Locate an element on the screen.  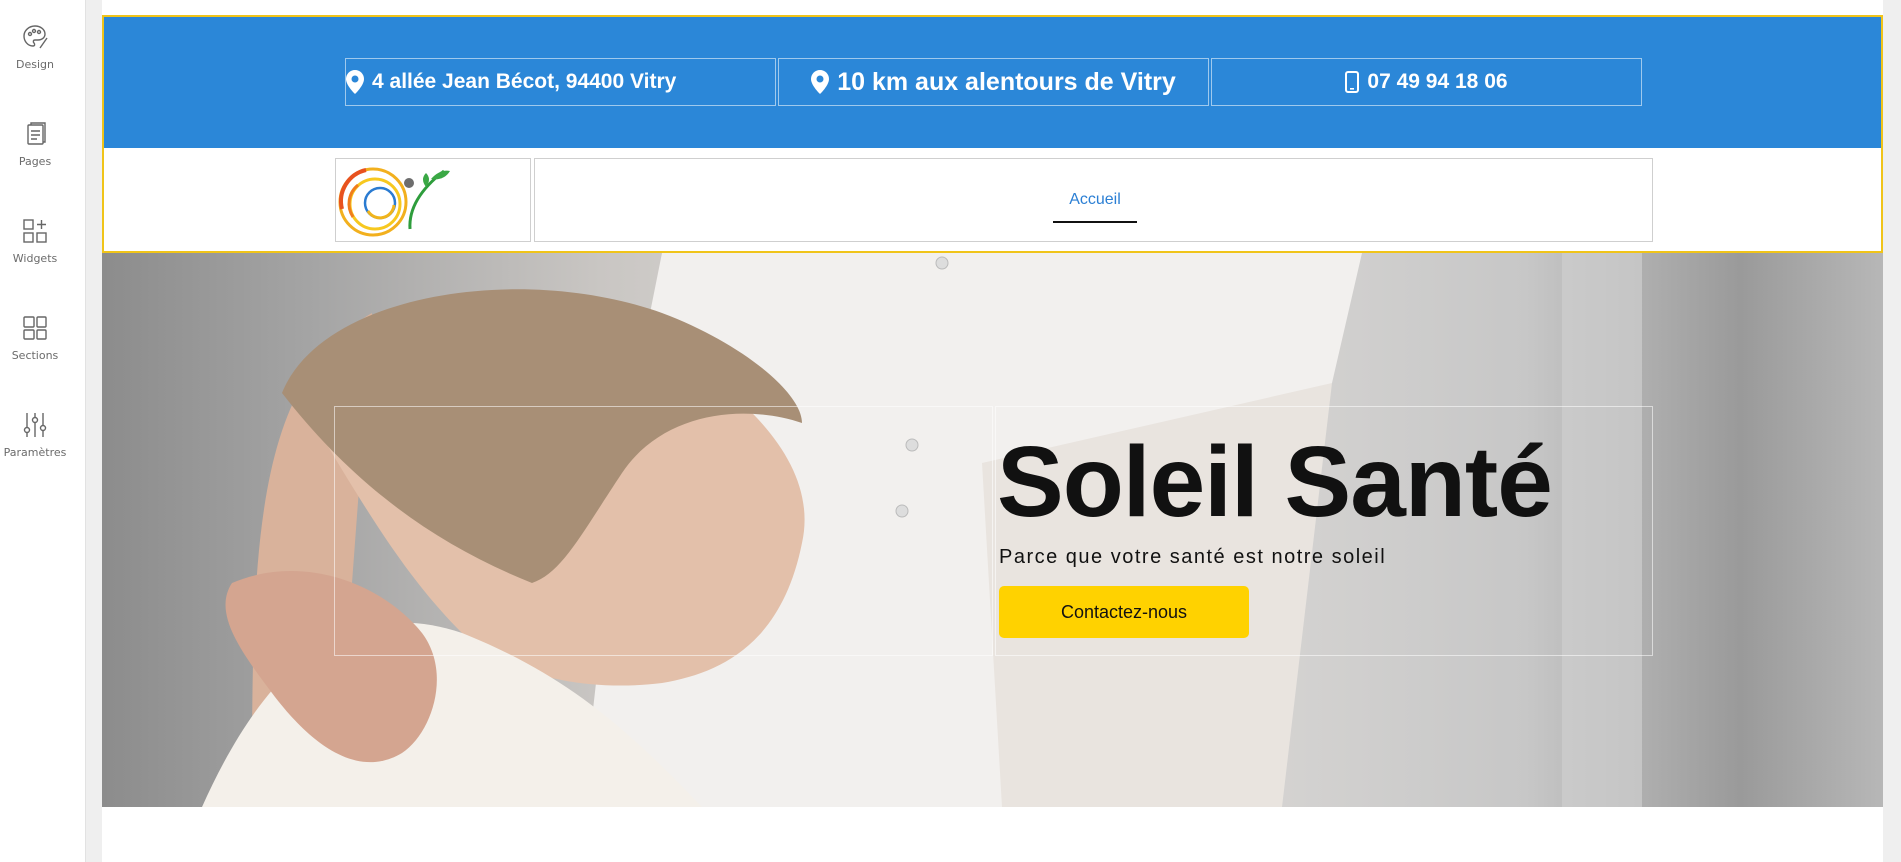
hero-title: Soleil Santé is located at coordinates (1275, 482).